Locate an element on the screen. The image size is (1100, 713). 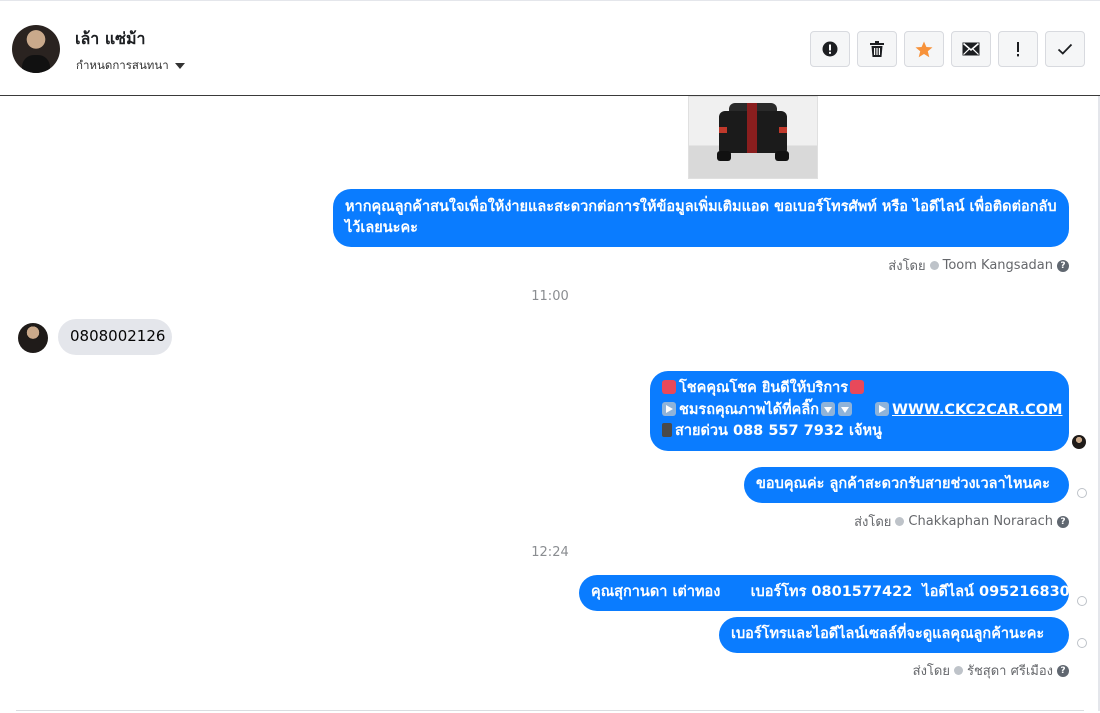
check-icon is located at coordinates (1065, 49).